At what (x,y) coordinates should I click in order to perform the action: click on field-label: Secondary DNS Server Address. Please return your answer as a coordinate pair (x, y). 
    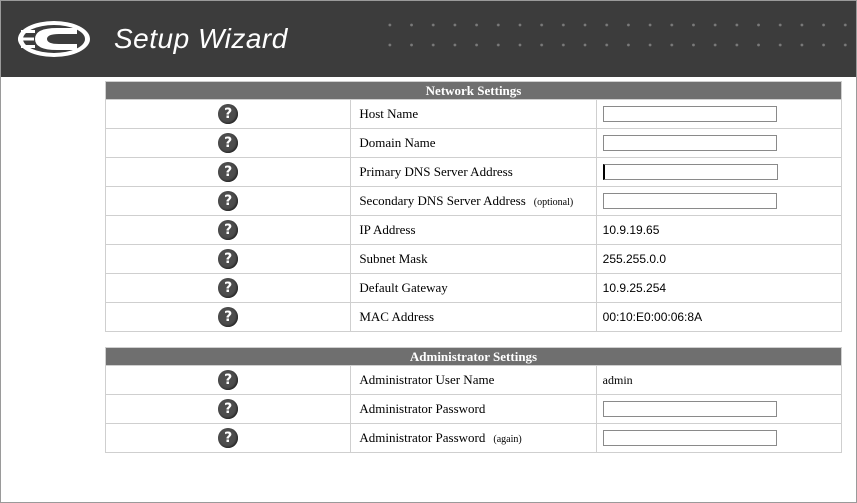
    Looking at the image, I should click on (442, 200).